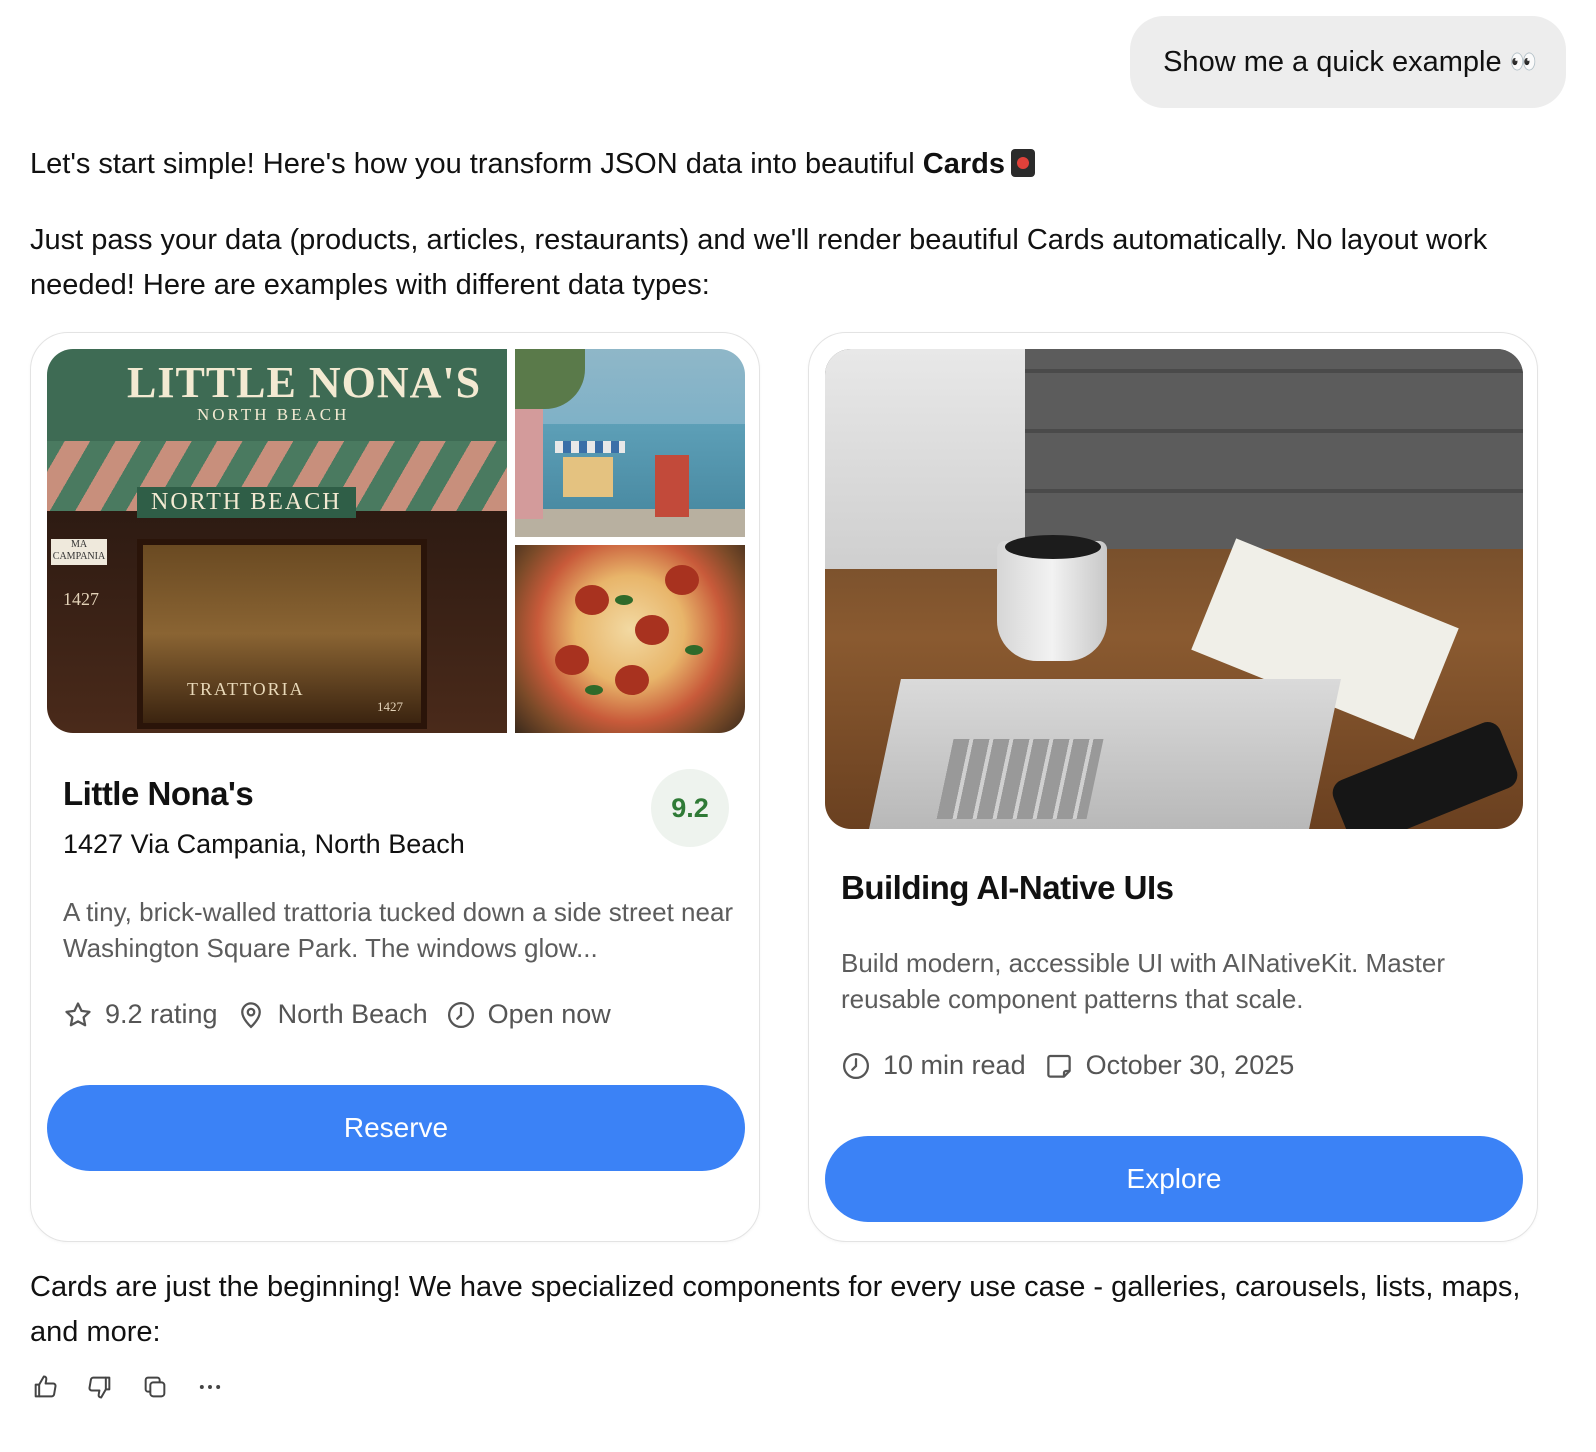 The image size is (1596, 1452). I want to click on star-icon, so click(78, 1013).